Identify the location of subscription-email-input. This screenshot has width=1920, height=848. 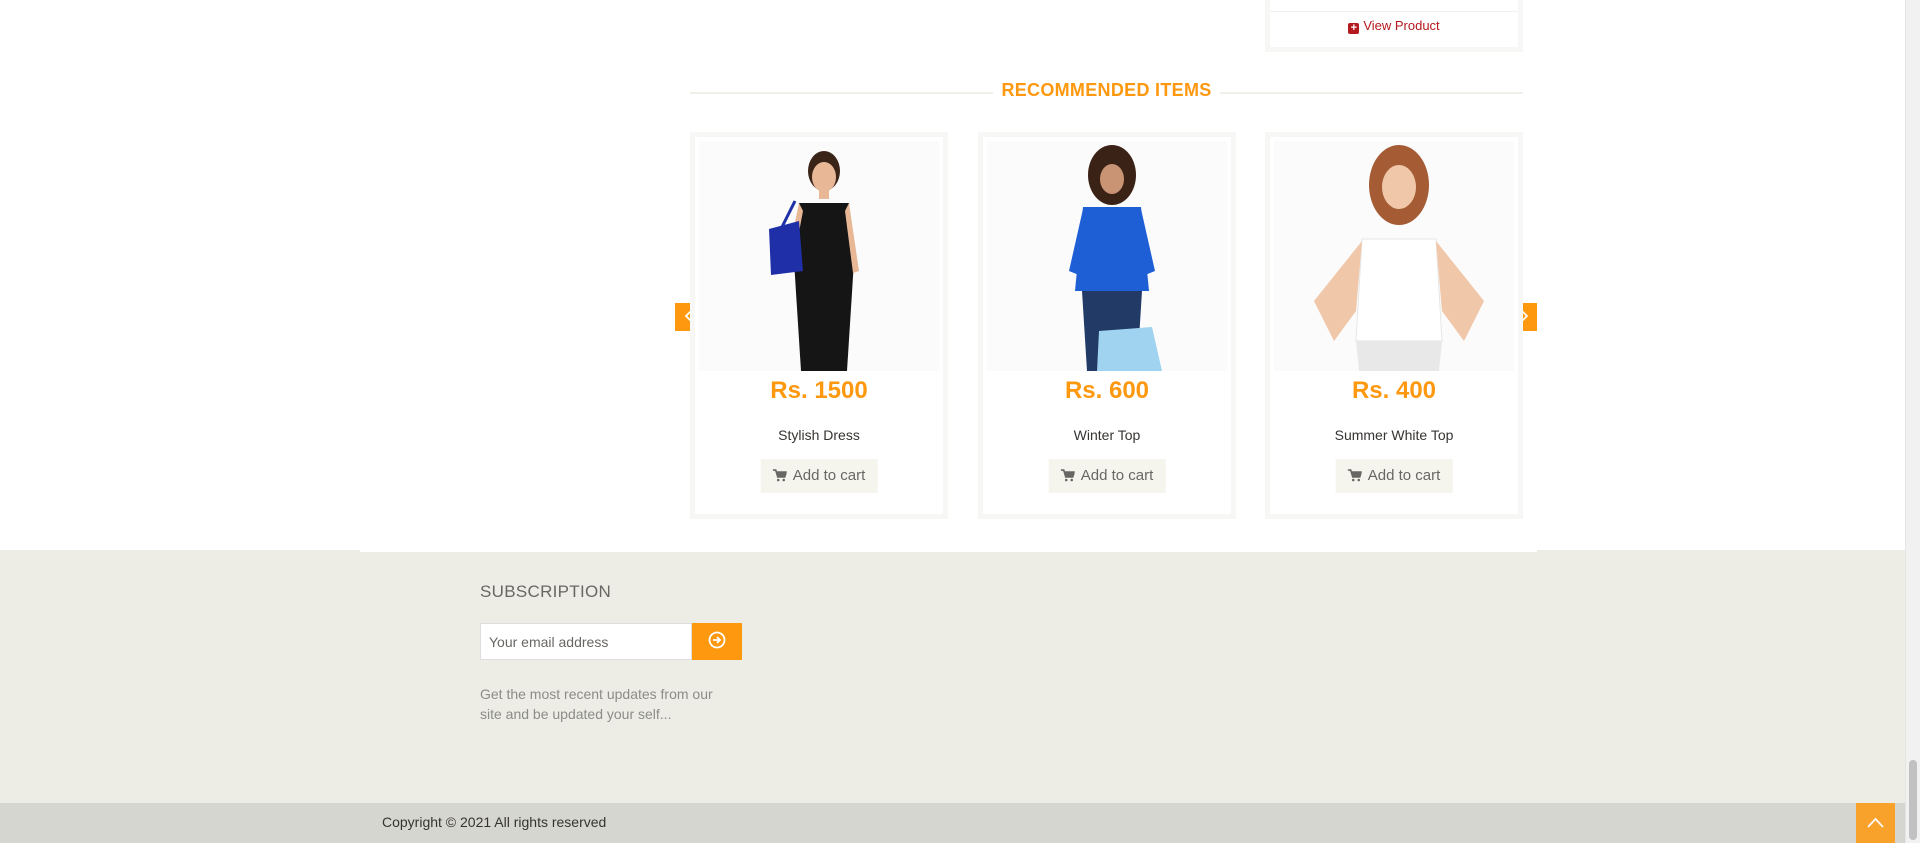
(586, 641).